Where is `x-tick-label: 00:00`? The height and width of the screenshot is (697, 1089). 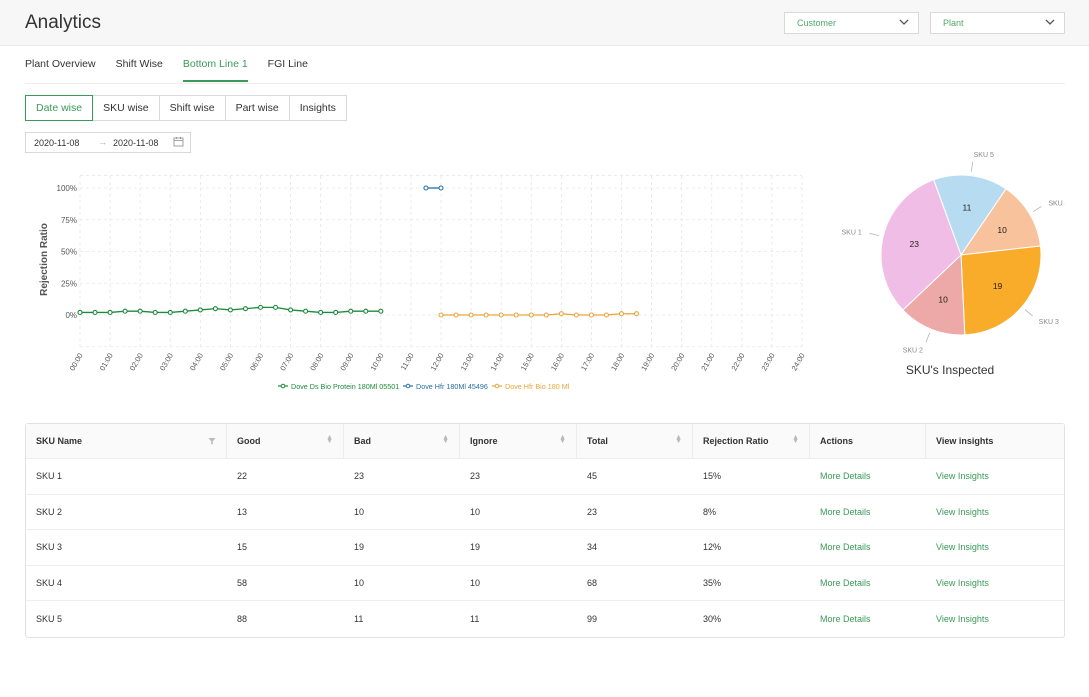
x-tick-label: 00:00 is located at coordinates (76, 362).